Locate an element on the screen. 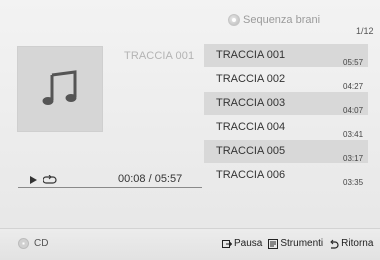 The image size is (380, 260). tools-label: Strumenti is located at coordinates (302, 243).